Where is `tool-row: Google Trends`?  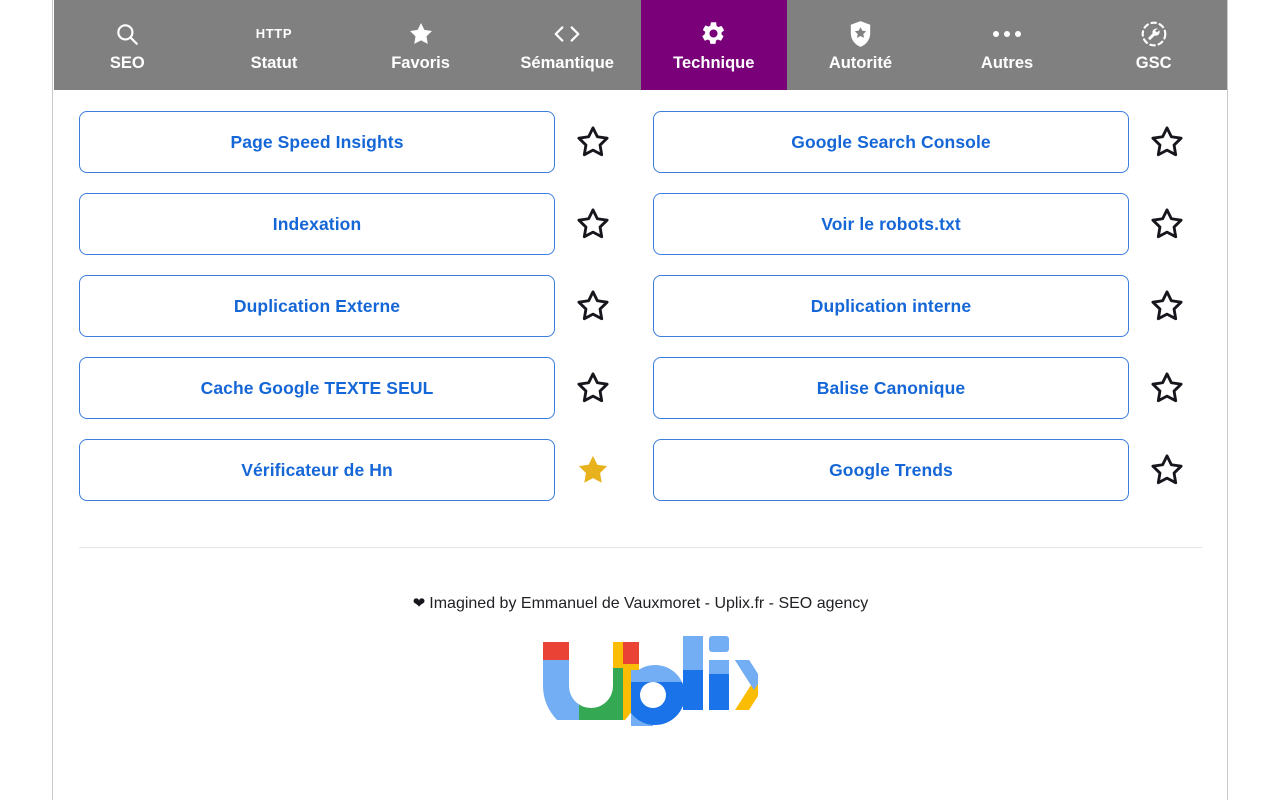
tool-row: Google Trends is located at coordinates (929, 470).